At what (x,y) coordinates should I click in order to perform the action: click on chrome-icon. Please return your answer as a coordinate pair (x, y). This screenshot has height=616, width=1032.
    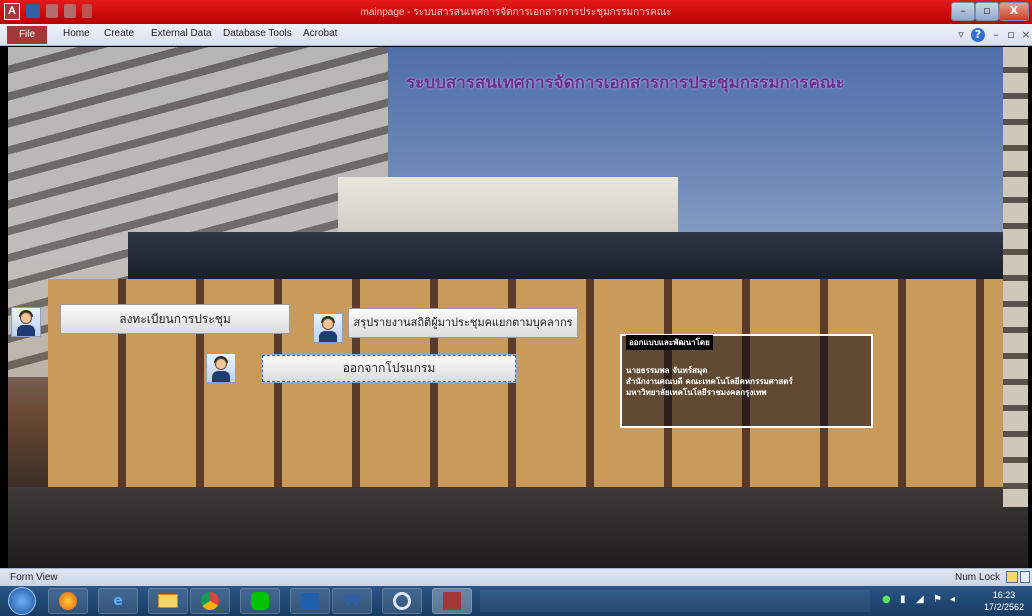
    Looking at the image, I should click on (210, 601).